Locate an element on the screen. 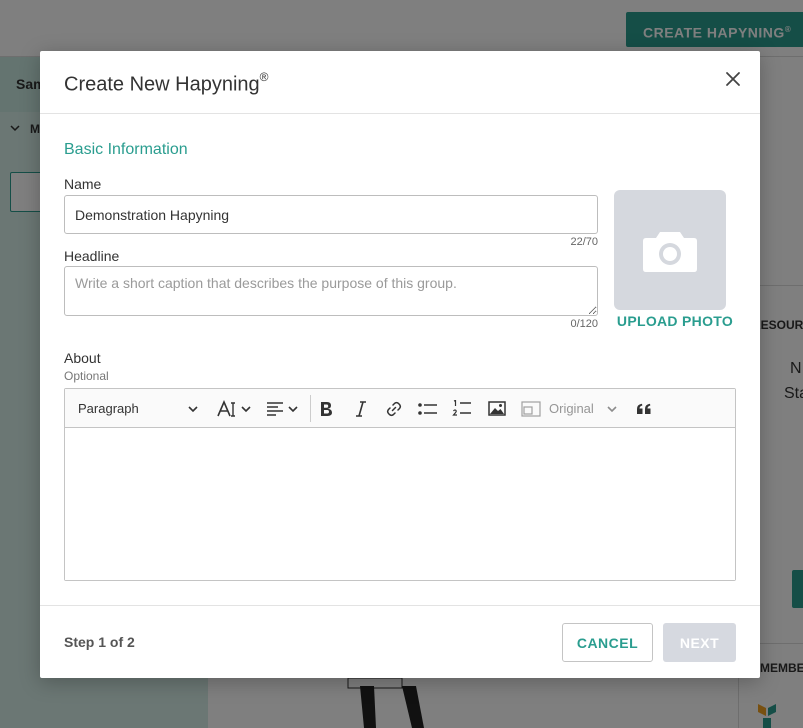 The height and width of the screenshot is (728, 803). image-resize-icon is located at coordinates (531, 408).